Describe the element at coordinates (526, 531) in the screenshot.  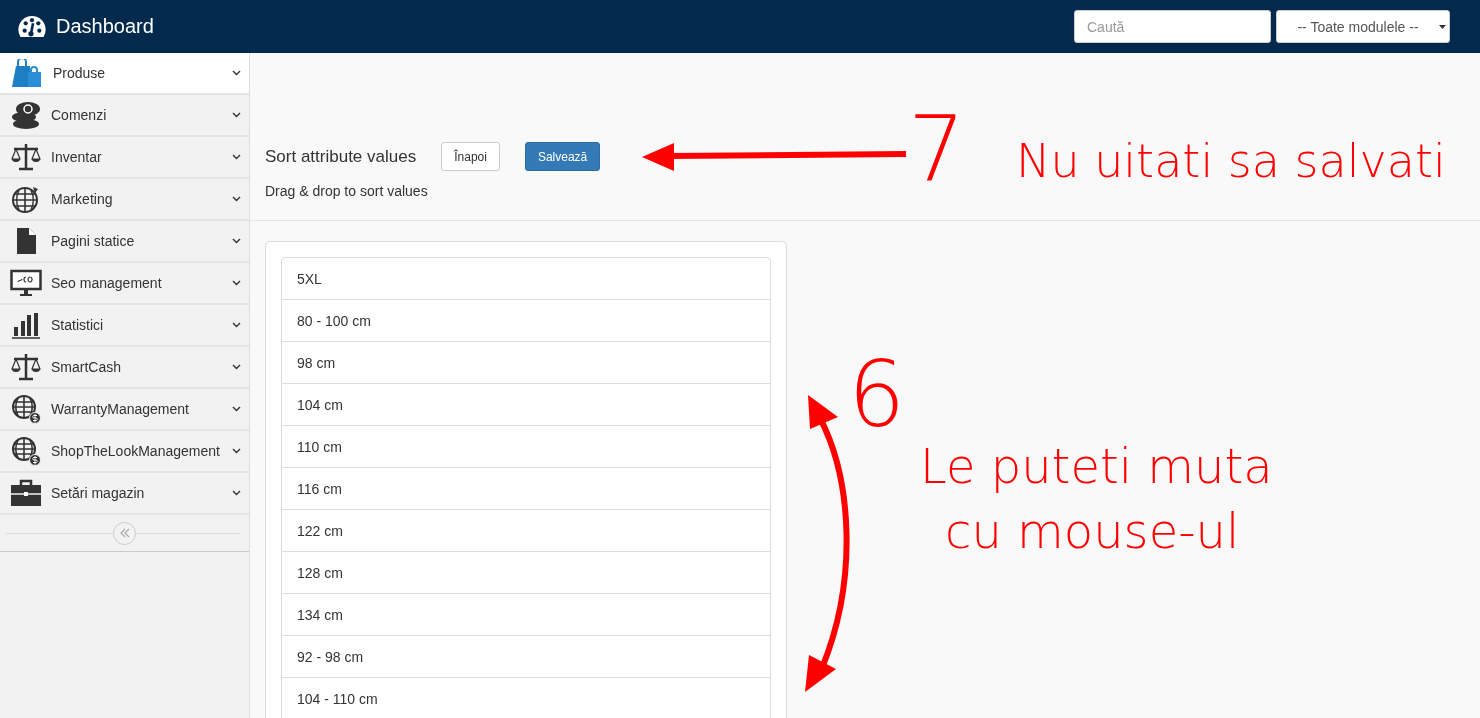
I see `sortable-value-item: 122 cm` at that location.